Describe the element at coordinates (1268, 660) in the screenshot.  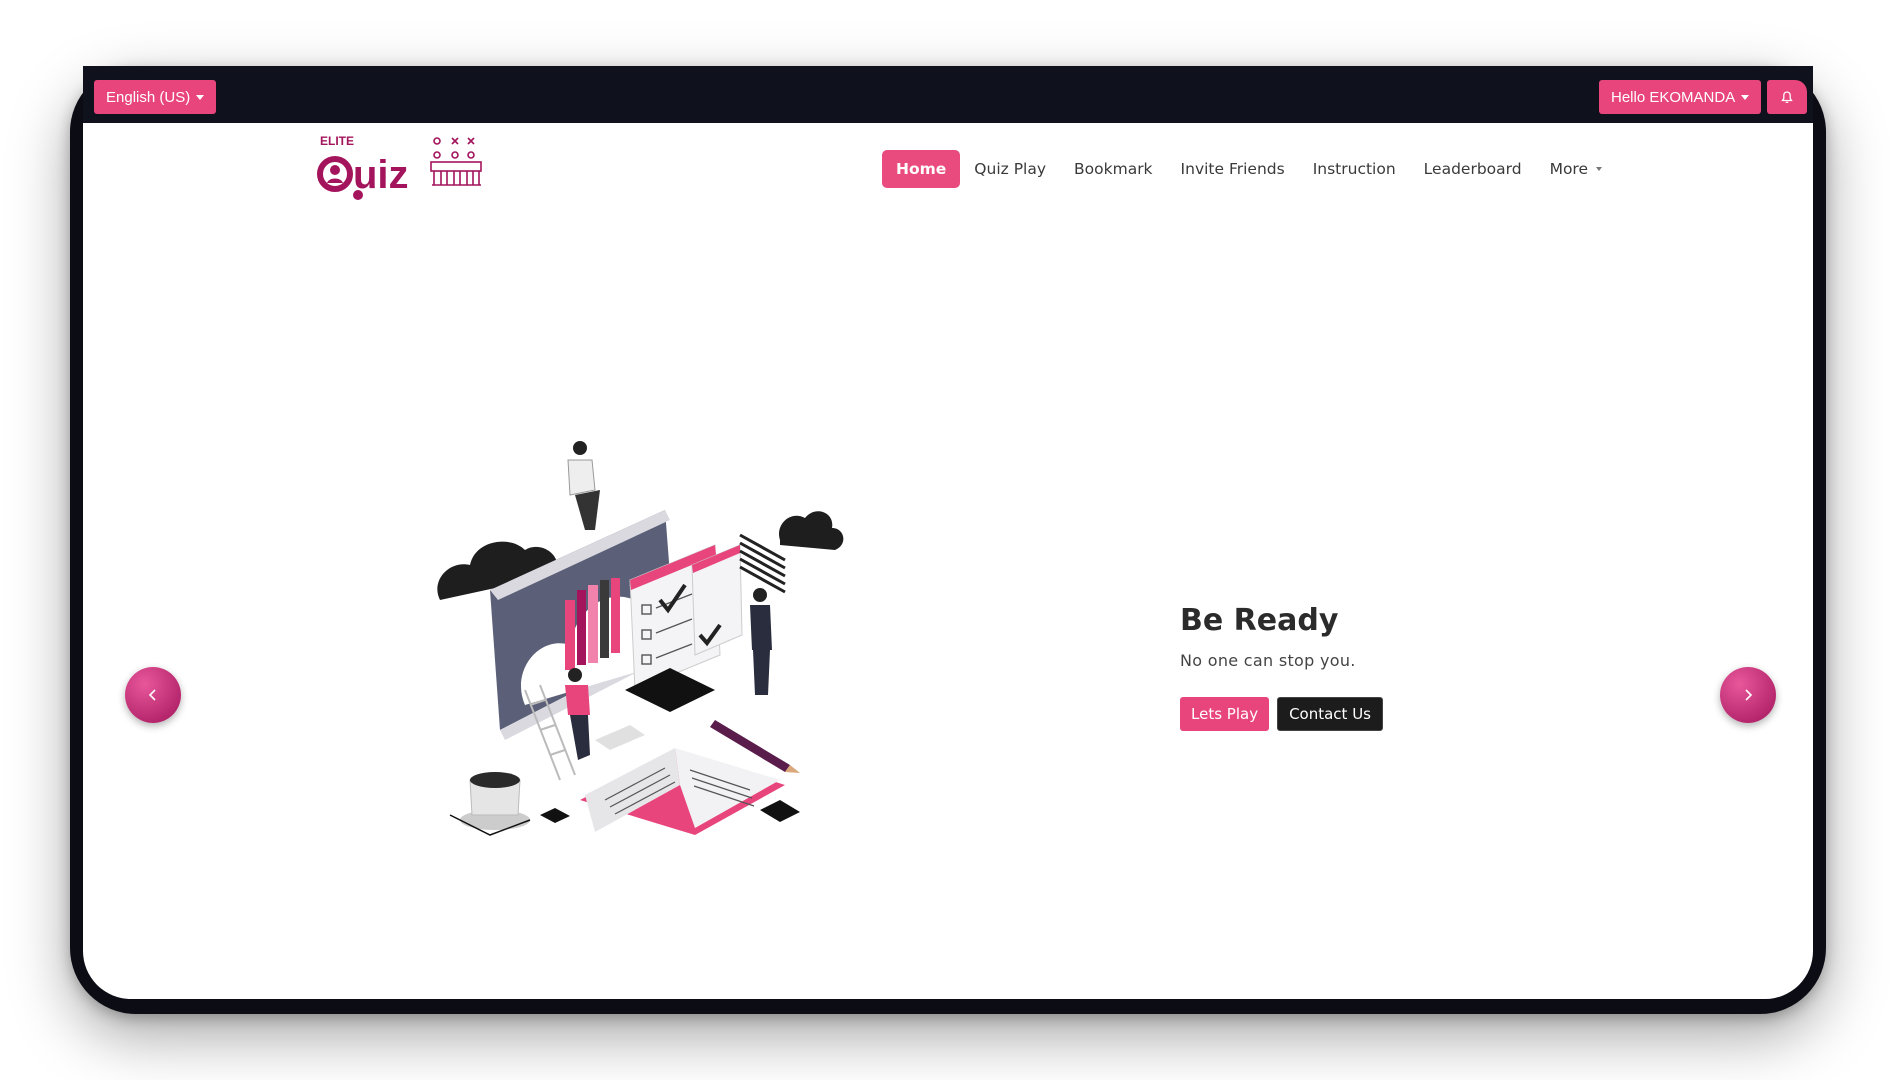
I see `hero-subtitle: No one can stop you.` at that location.